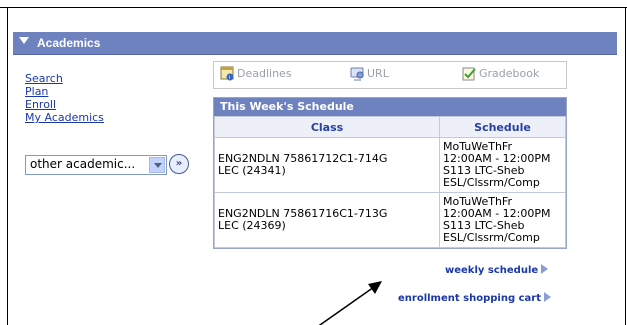  I want to click on annotation-arrow-head-icon, so click(375, 287).